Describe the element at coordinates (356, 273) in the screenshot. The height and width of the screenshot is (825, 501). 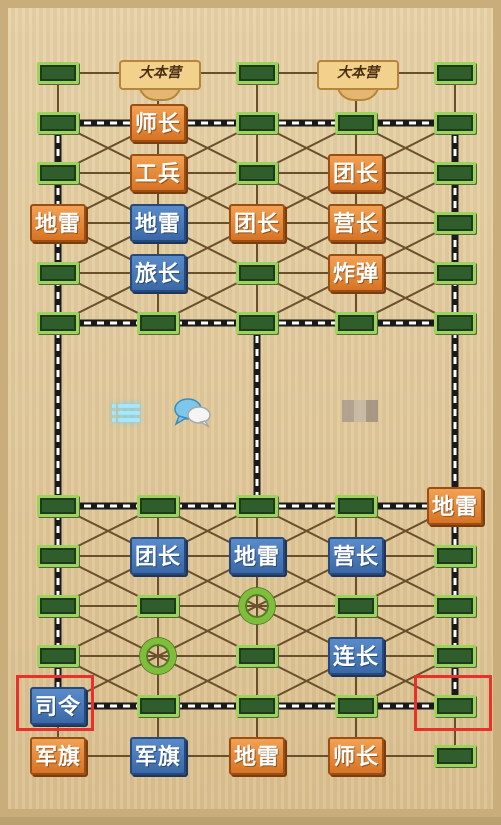
I see `game-piece-opponent: 炸弹` at that location.